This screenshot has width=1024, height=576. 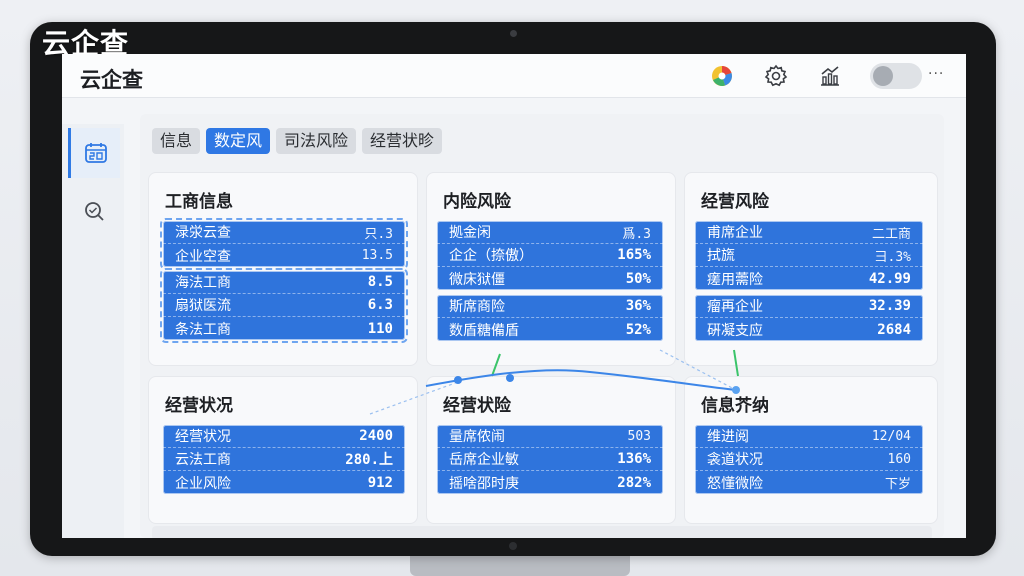 I want to click on table-row: 怒懂微险 下岁, so click(x=809, y=482).